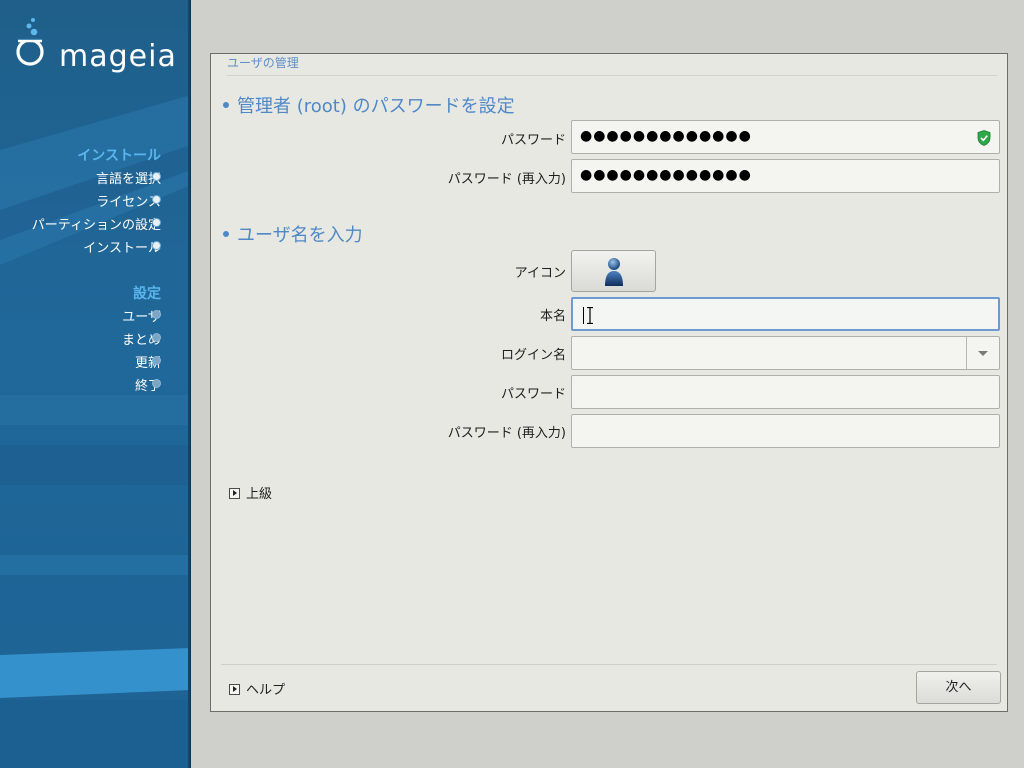 The height and width of the screenshot is (768, 1024). What do you see at coordinates (785, 392) in the screenshot?
I see `user-password-input` at bounding box center [785, 392].